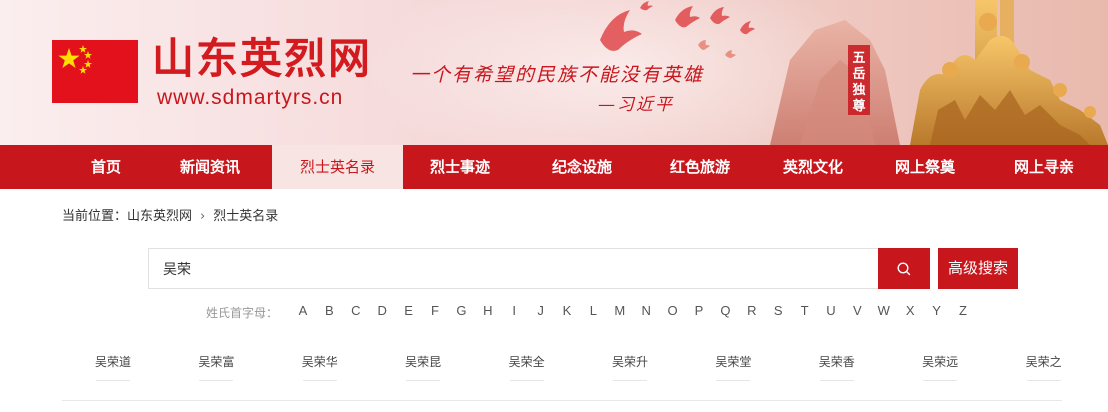 This screenshot has width=1108, height=412. What do you see at coordinates (925, 167) in the screenshot?
I see `nav-item-online-memorial: 网上祭奠` at bounding box center [925, 167].